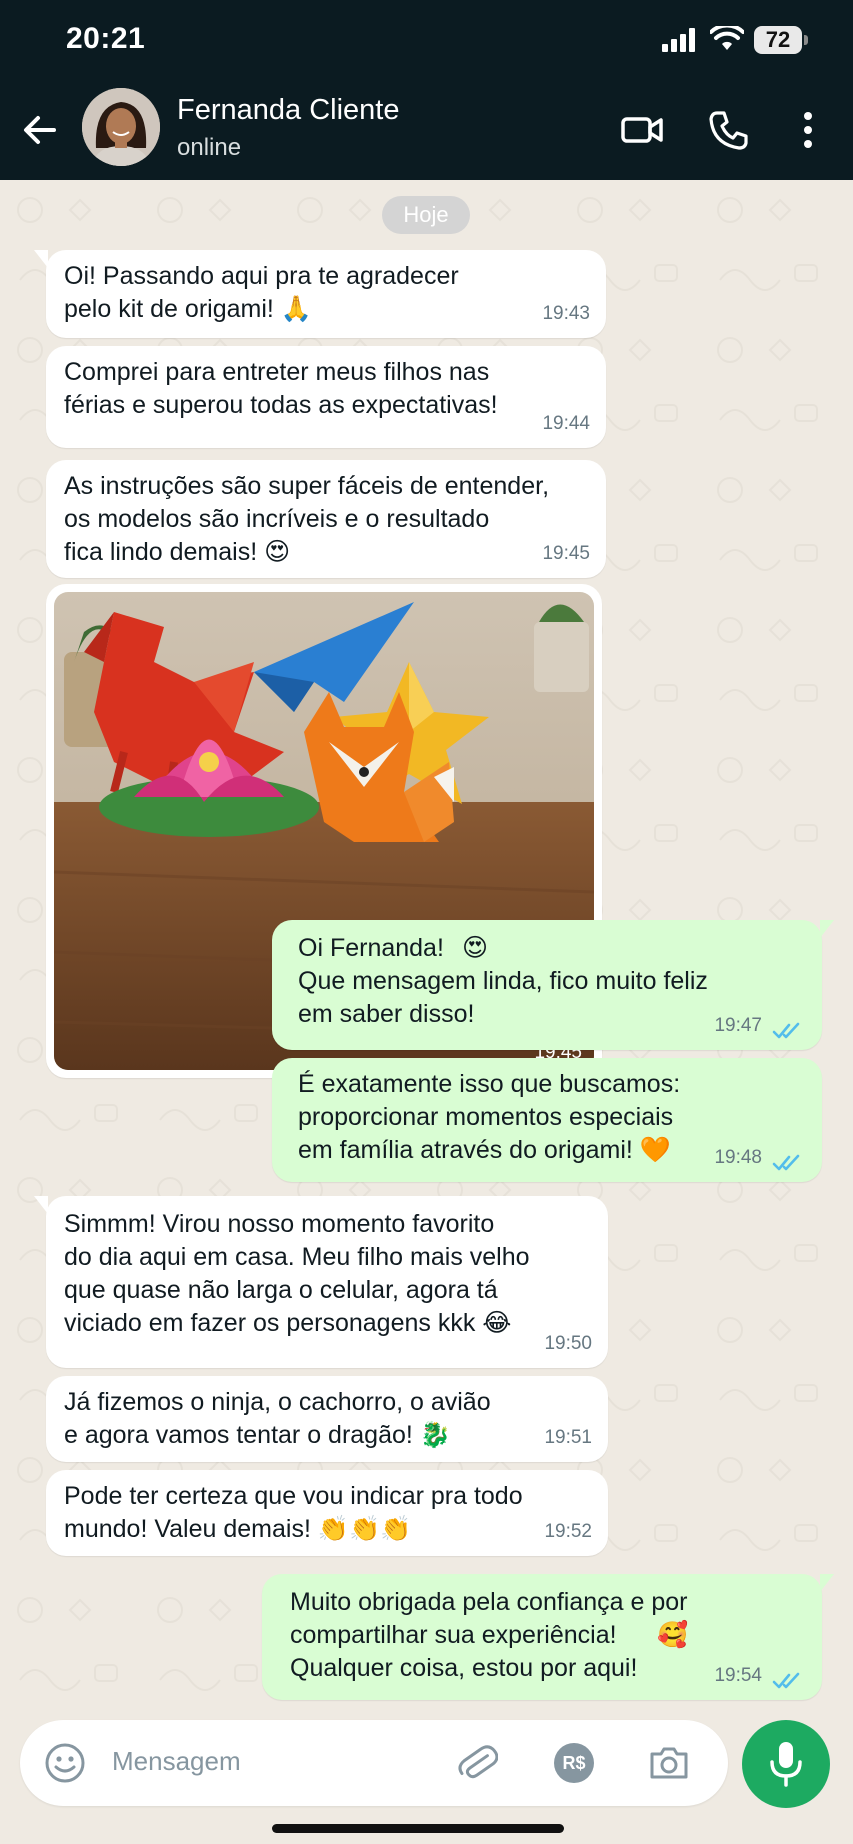 The width and height of the screenshot is (853, 1844). I want to click on phone-call-icon, so click(729, 130).